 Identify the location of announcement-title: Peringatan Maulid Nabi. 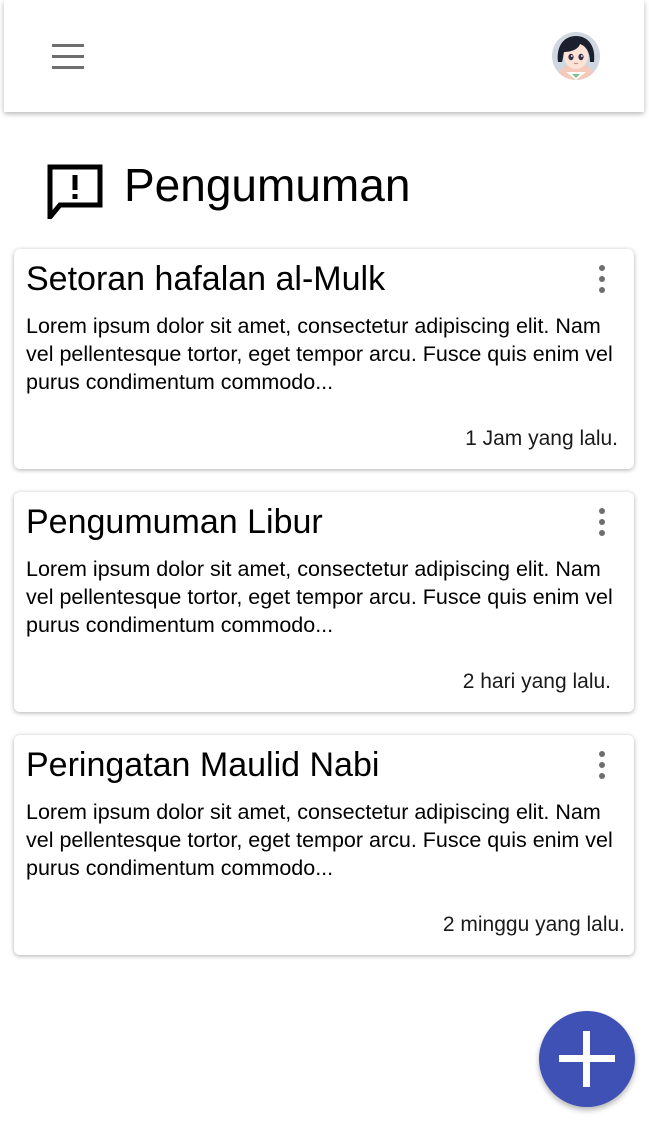
(203, 765).